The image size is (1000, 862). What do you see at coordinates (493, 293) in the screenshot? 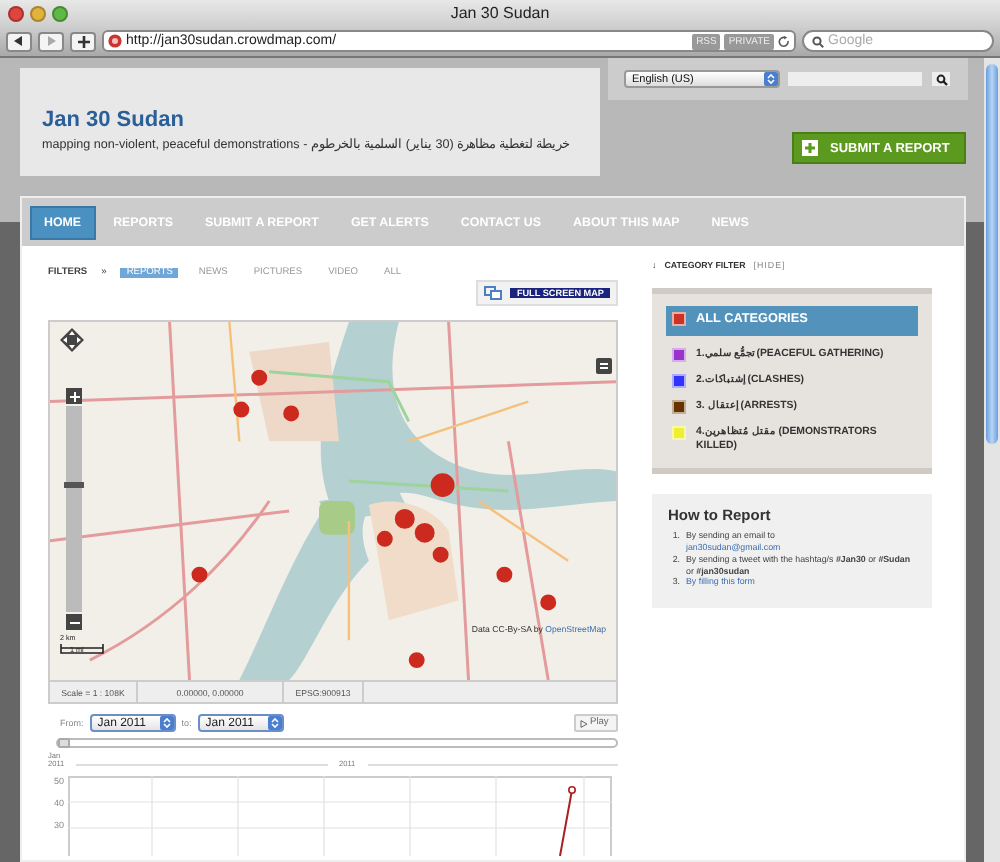
I see `windows-icon` at bounding box center [493, 293].